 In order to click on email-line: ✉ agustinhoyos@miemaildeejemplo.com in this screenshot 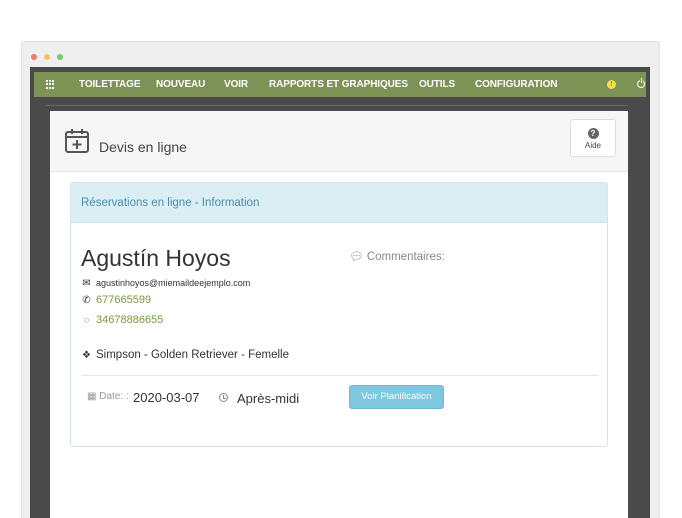, I will do `click(165, 283)`.